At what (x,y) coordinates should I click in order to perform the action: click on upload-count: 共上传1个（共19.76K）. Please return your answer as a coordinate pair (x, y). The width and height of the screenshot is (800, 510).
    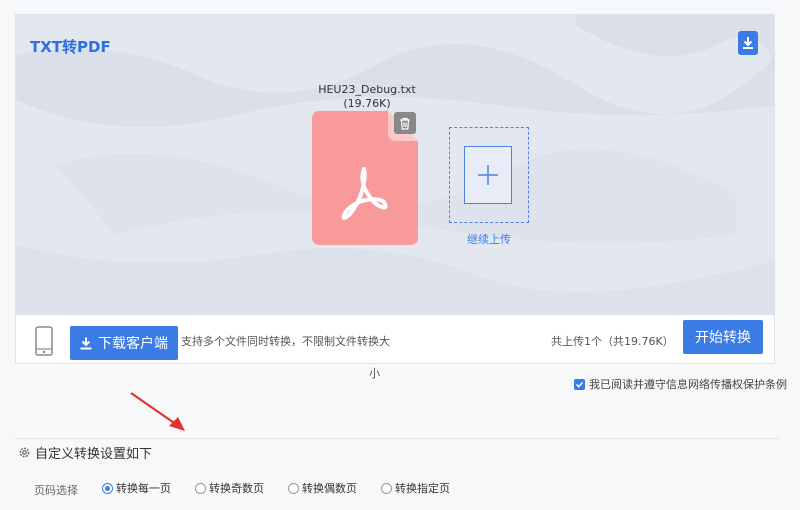
    Looking at the image, I should click on (612, 341).